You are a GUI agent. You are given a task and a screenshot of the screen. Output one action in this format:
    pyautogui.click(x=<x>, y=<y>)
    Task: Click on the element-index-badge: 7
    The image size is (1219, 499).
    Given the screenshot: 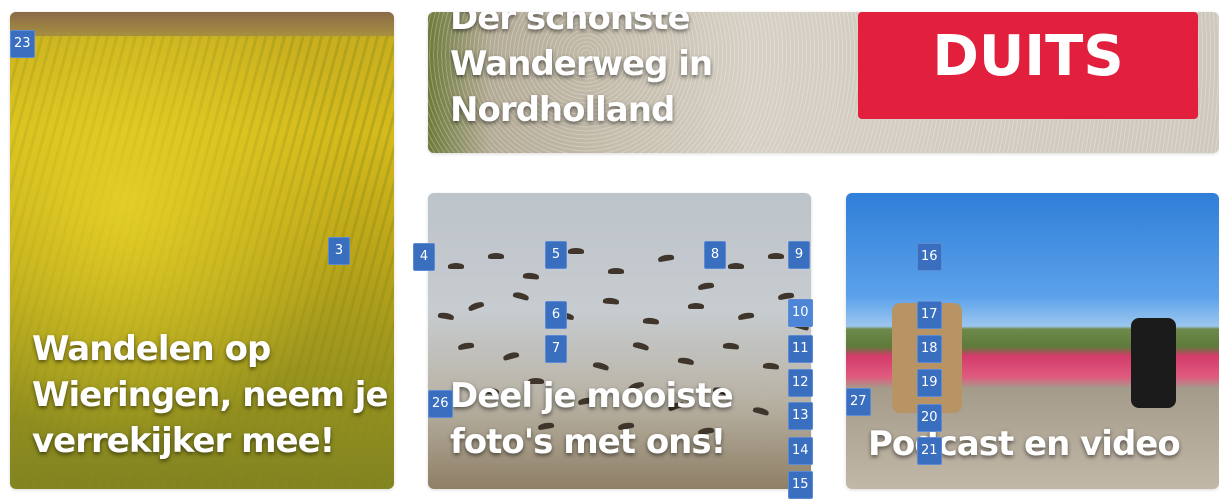 What is the action you would take?
    pyautogui.click(x=556, y=349)
    